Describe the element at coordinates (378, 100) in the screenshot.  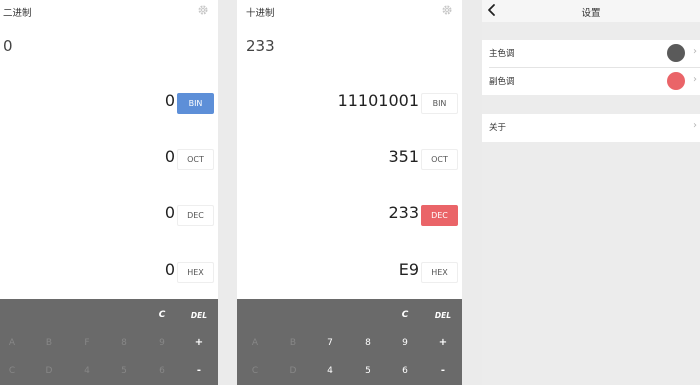
I see `bin-value: 11101001` at that location.